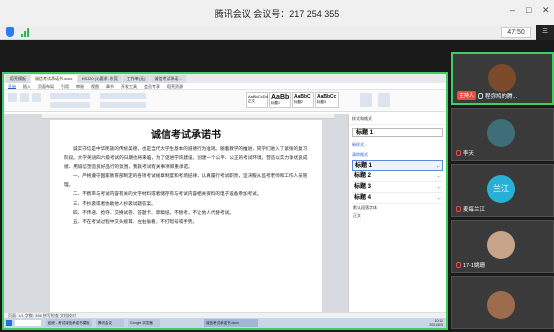  I want to click on font-format-buttons, so click(70, 105).